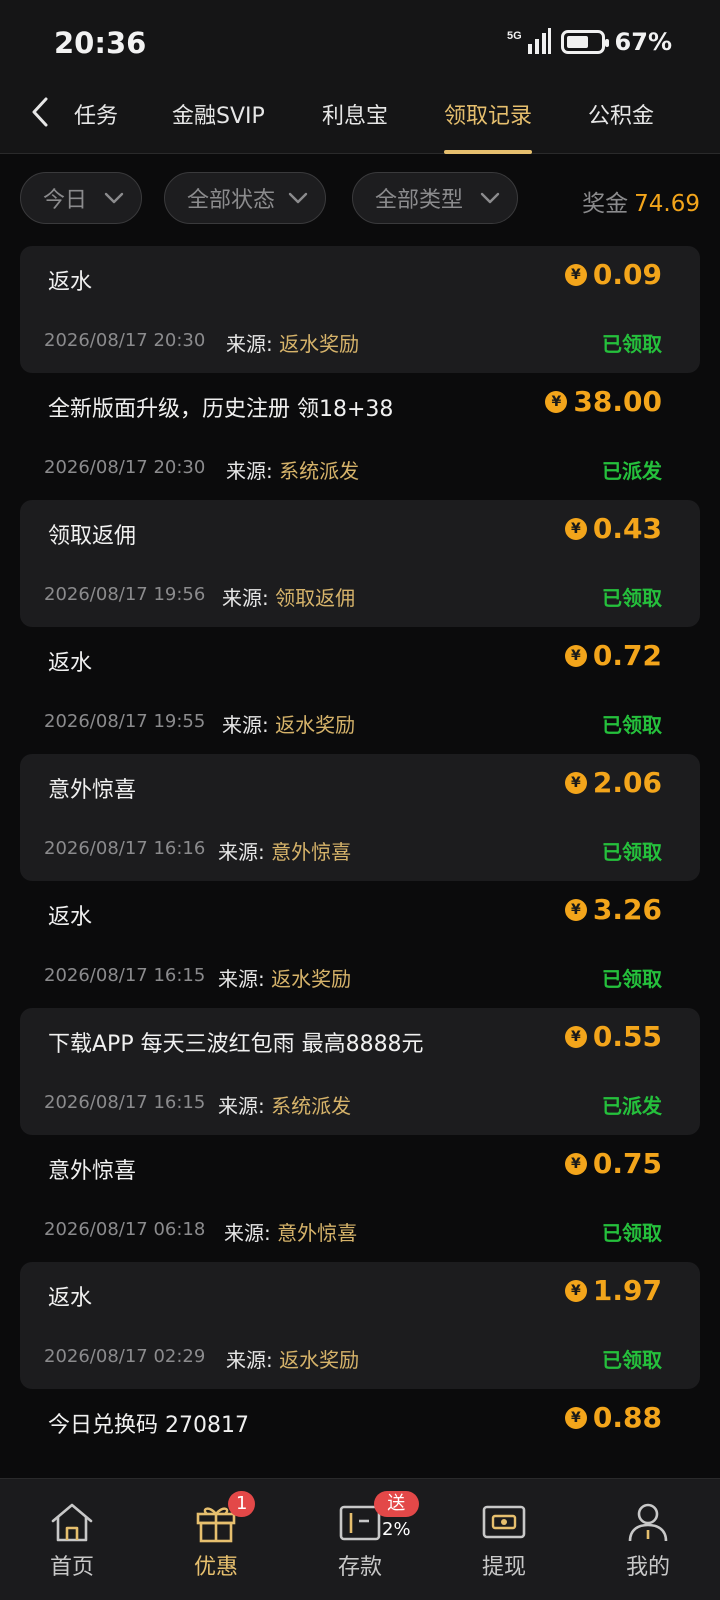 This screenshot has height=1600, width=720. What do you see at coordinates (627, 1036) in the screenshot?
I see `amount-value: 0.55` at bounding box center [627, 1036].